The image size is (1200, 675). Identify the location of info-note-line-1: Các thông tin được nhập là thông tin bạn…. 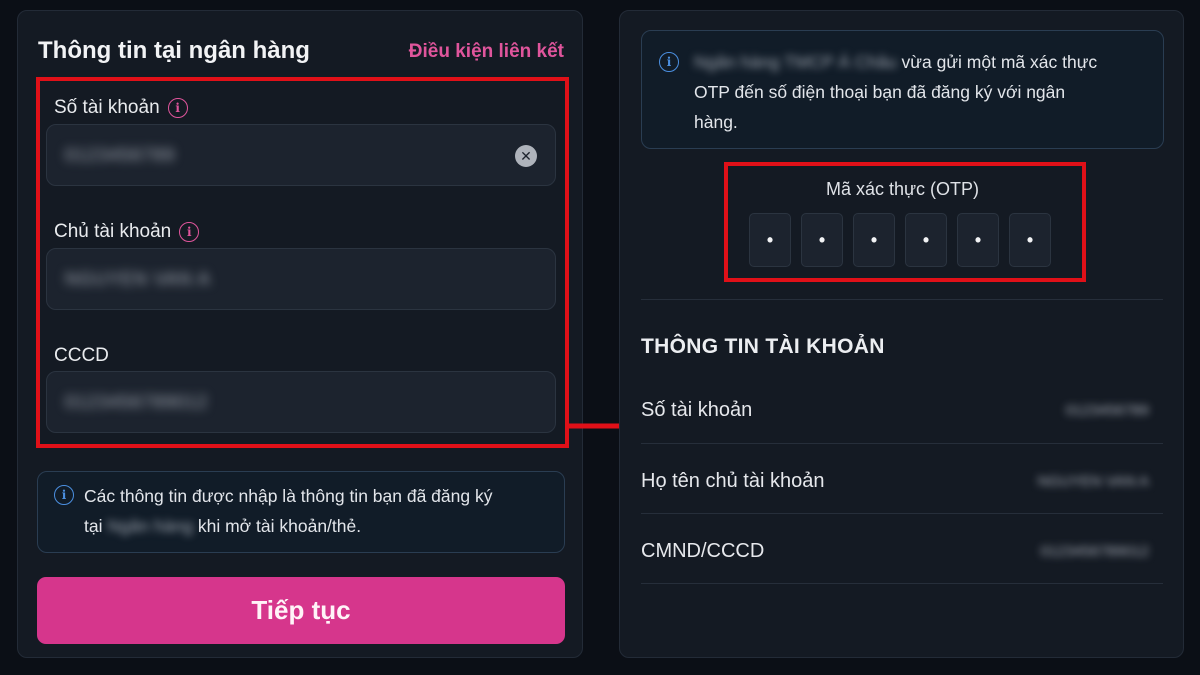
(288, 496).